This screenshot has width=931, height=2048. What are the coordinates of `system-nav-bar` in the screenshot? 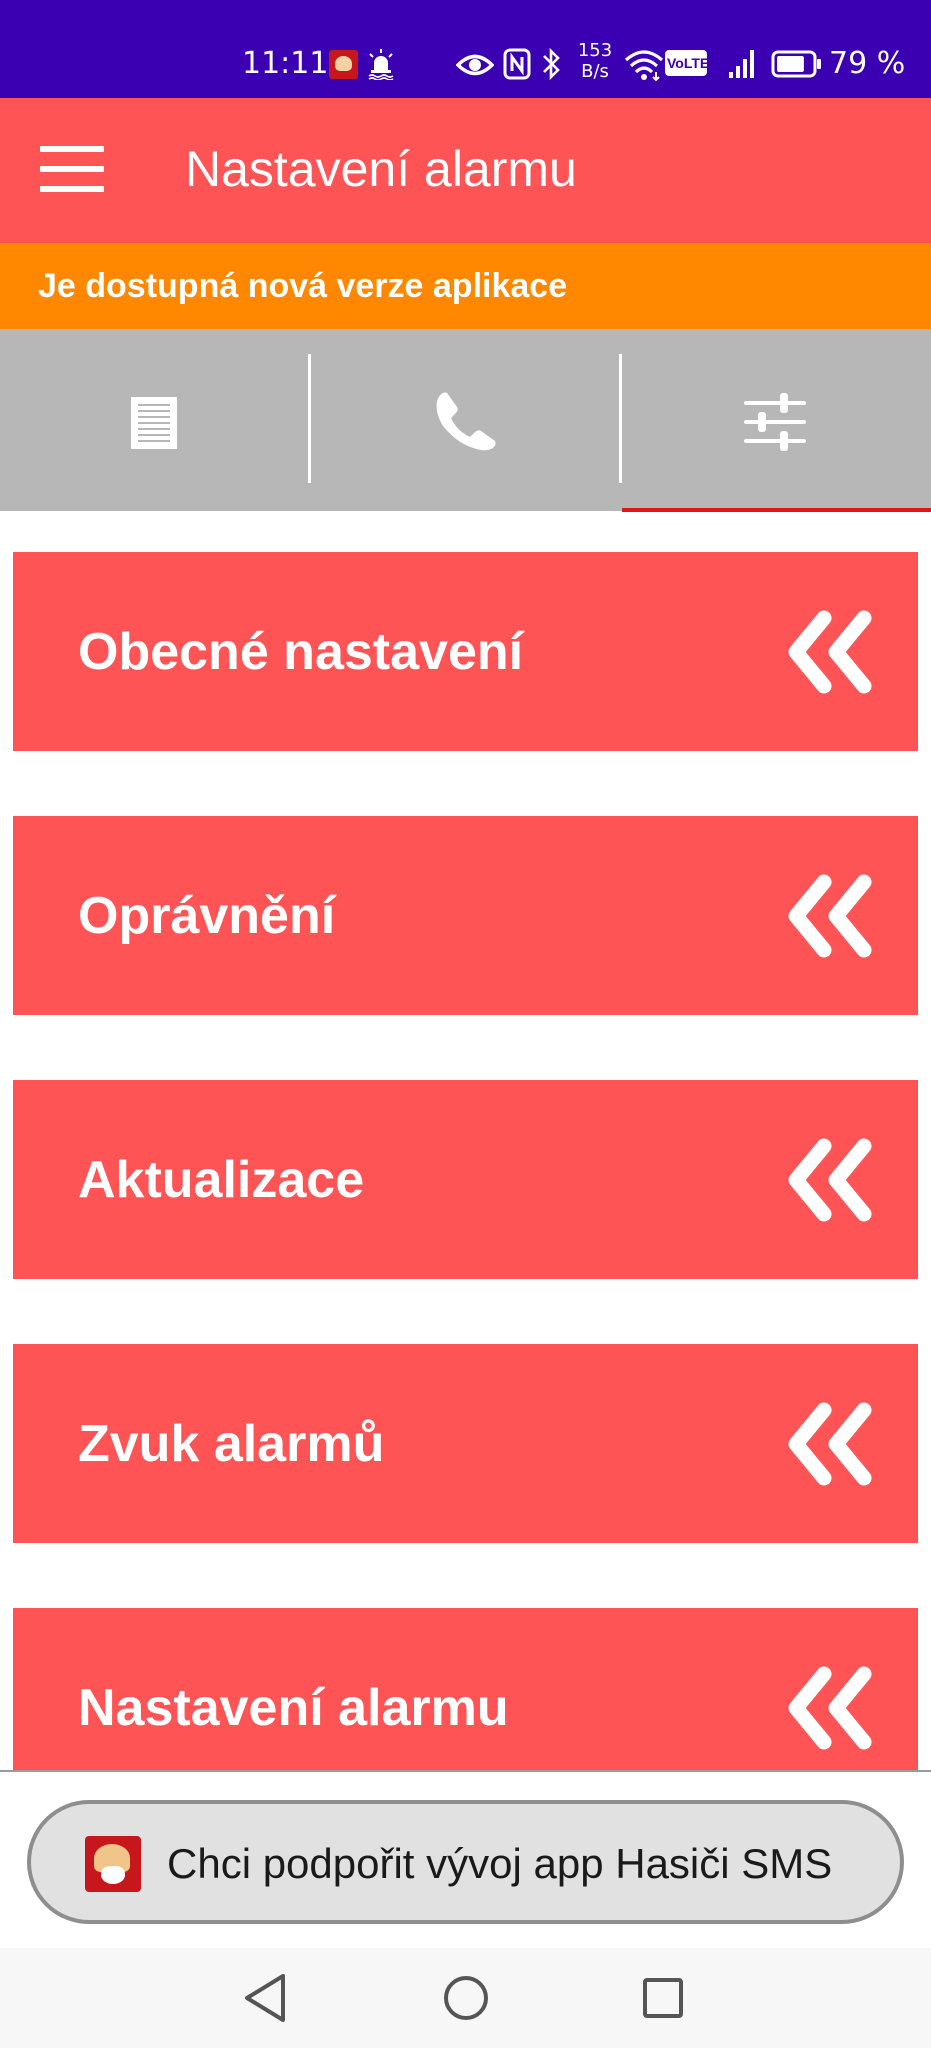 It's located at (465, 1998).